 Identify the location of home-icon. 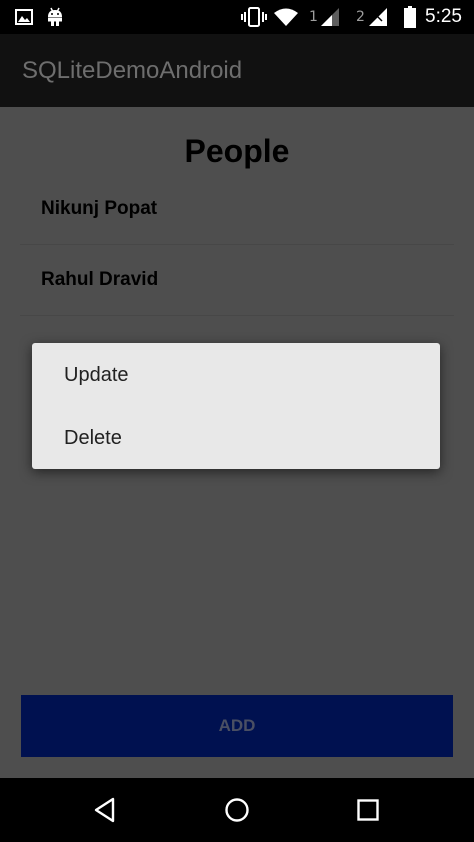
(237, 810).